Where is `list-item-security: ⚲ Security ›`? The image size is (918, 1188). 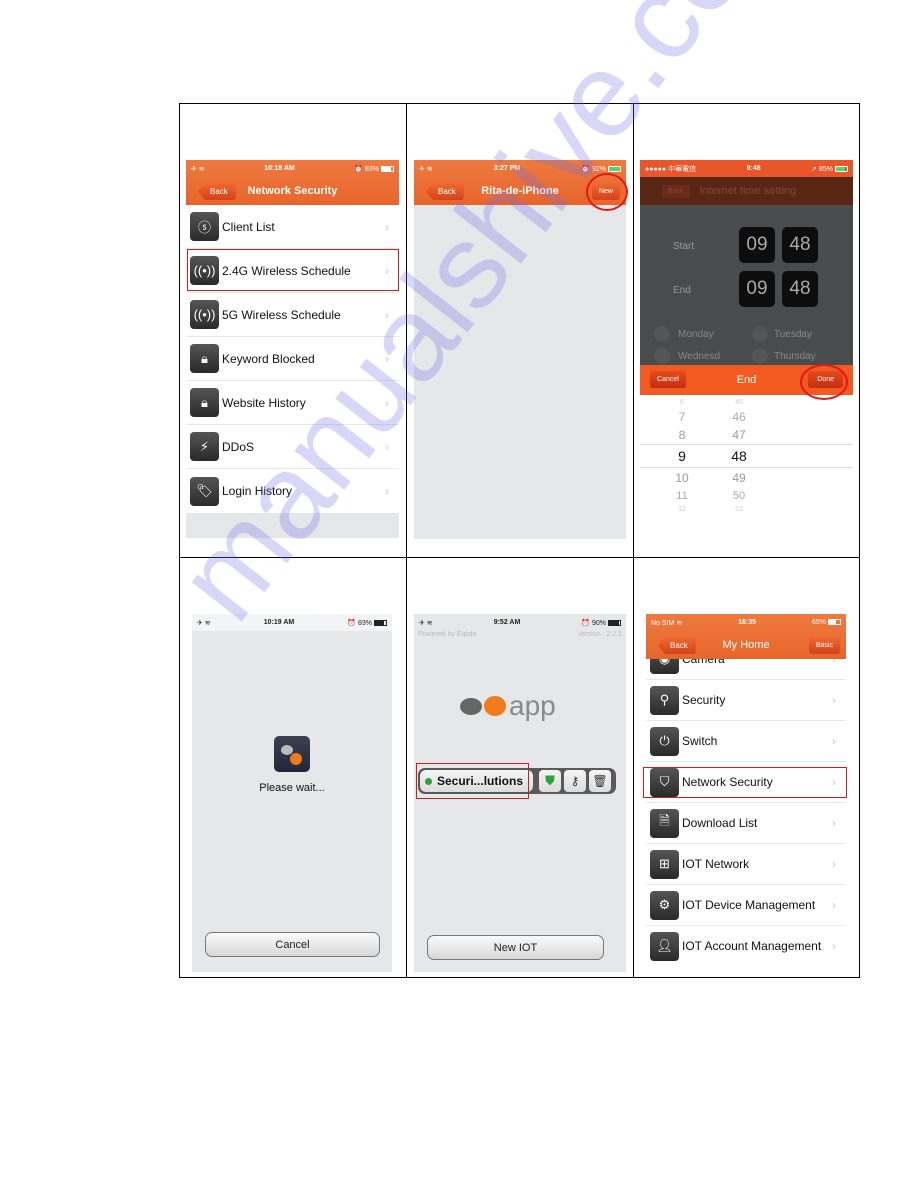 list-item-security: ⚲ Security › is located at coordinates (746, 700).